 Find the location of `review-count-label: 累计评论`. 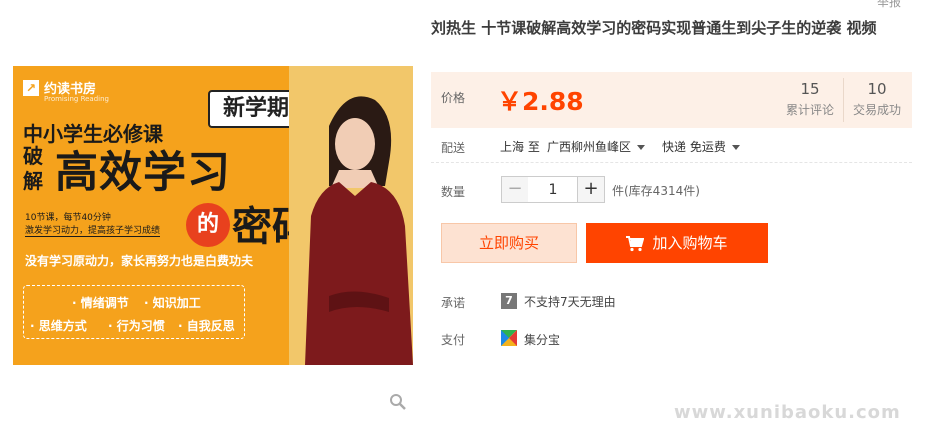

review-count-label: 累计评论 is located at coordinates (809, 110).